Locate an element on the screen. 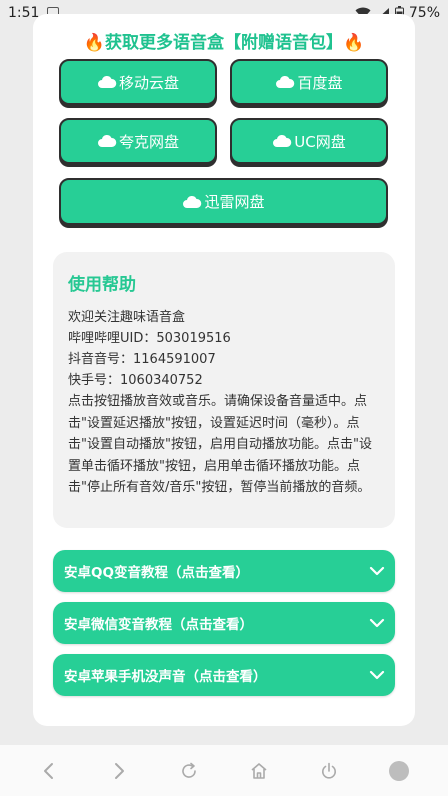 Image resolution: width=448 pixels, height=796 pixels. nav-power-button is located at coordinates (329, 771).